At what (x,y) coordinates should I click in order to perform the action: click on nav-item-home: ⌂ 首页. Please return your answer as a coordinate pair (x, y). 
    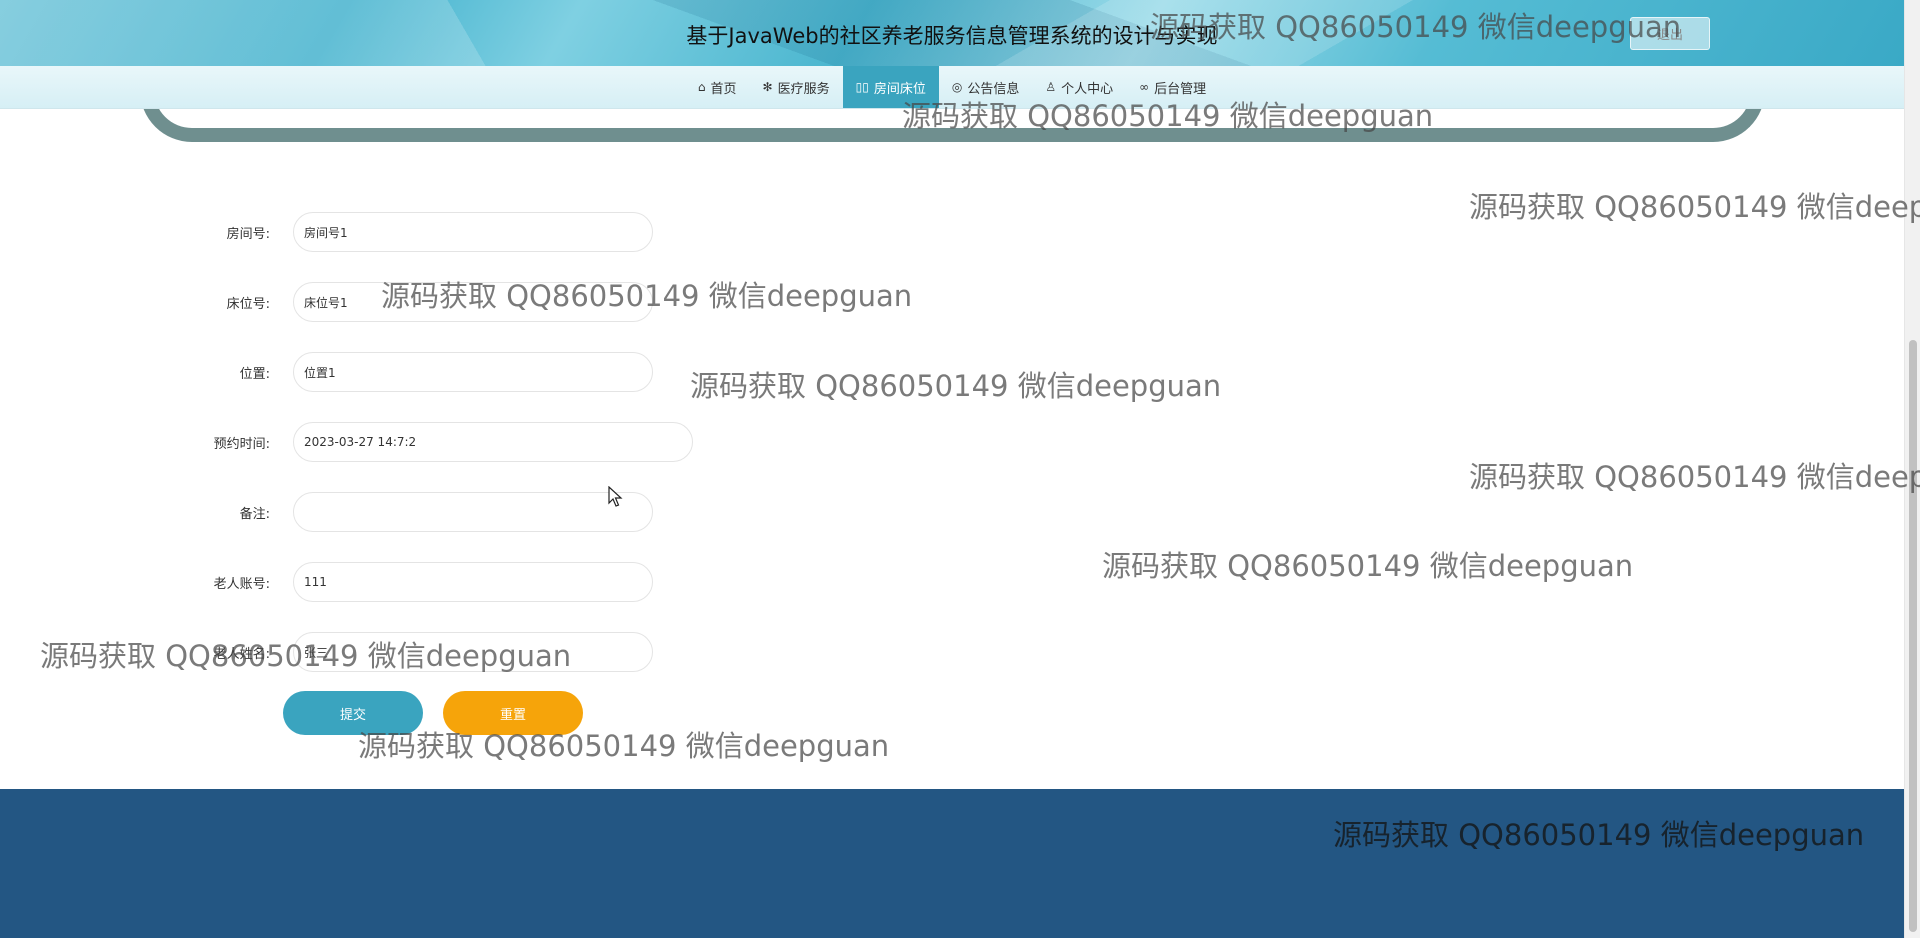
    Looking at the image, I should click on (717, 87).